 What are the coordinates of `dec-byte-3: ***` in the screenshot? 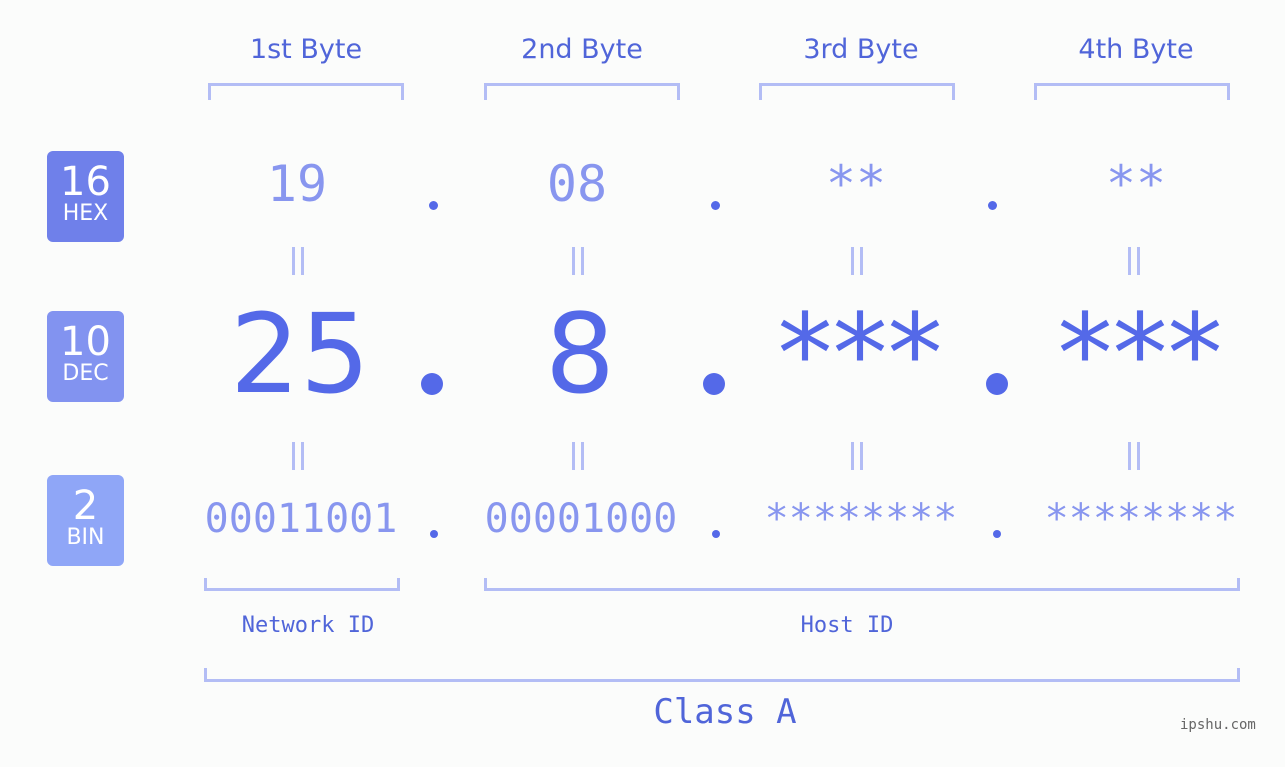 It's located at (860, 354).